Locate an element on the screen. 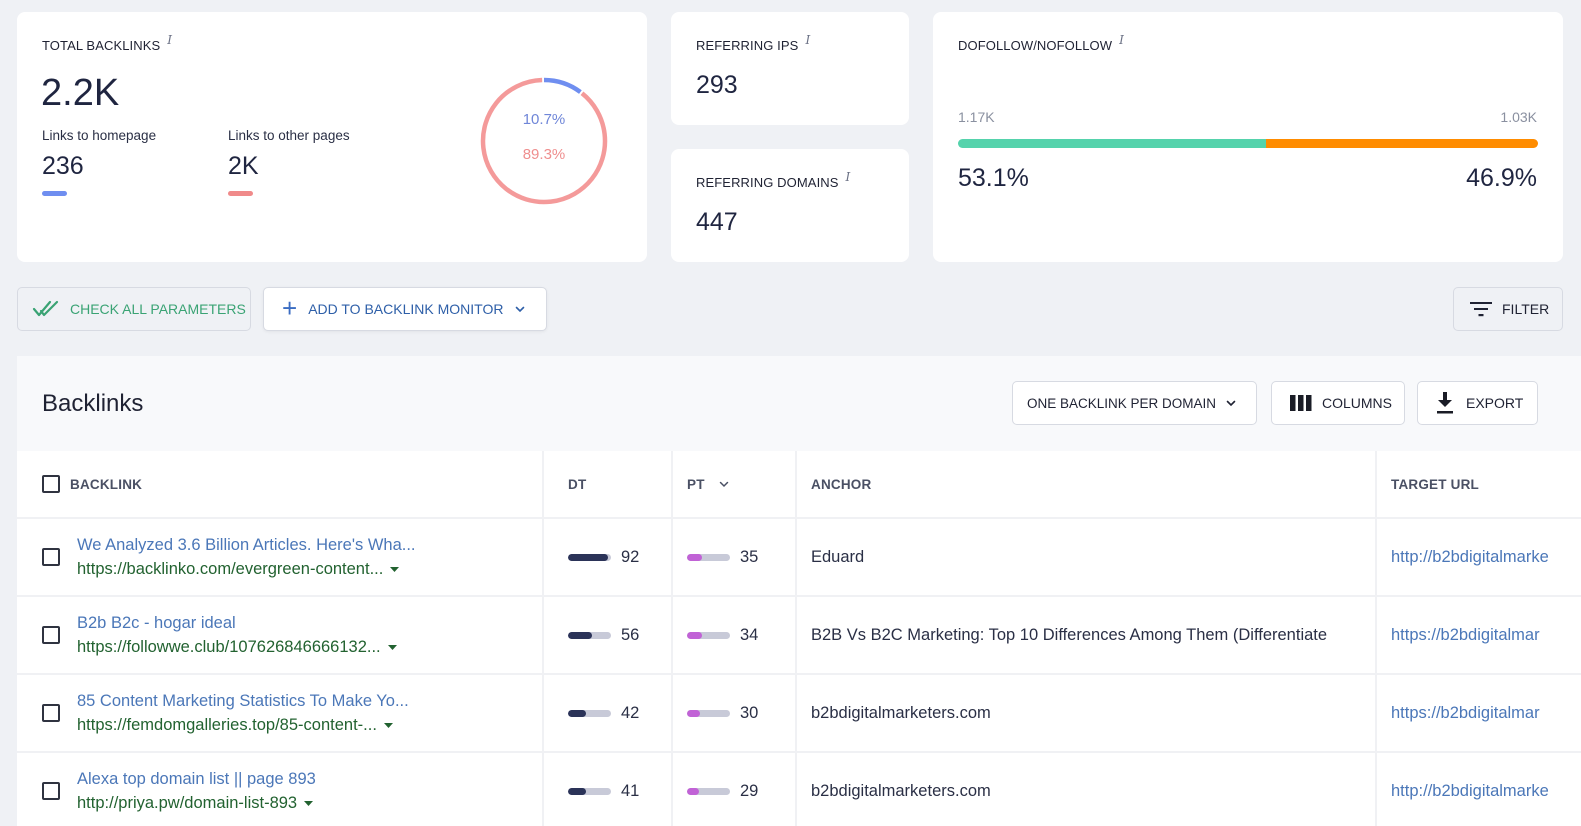 The image size is (1581, 826). column-header-anchor: Anchor is located at coordinates (1087, 484).